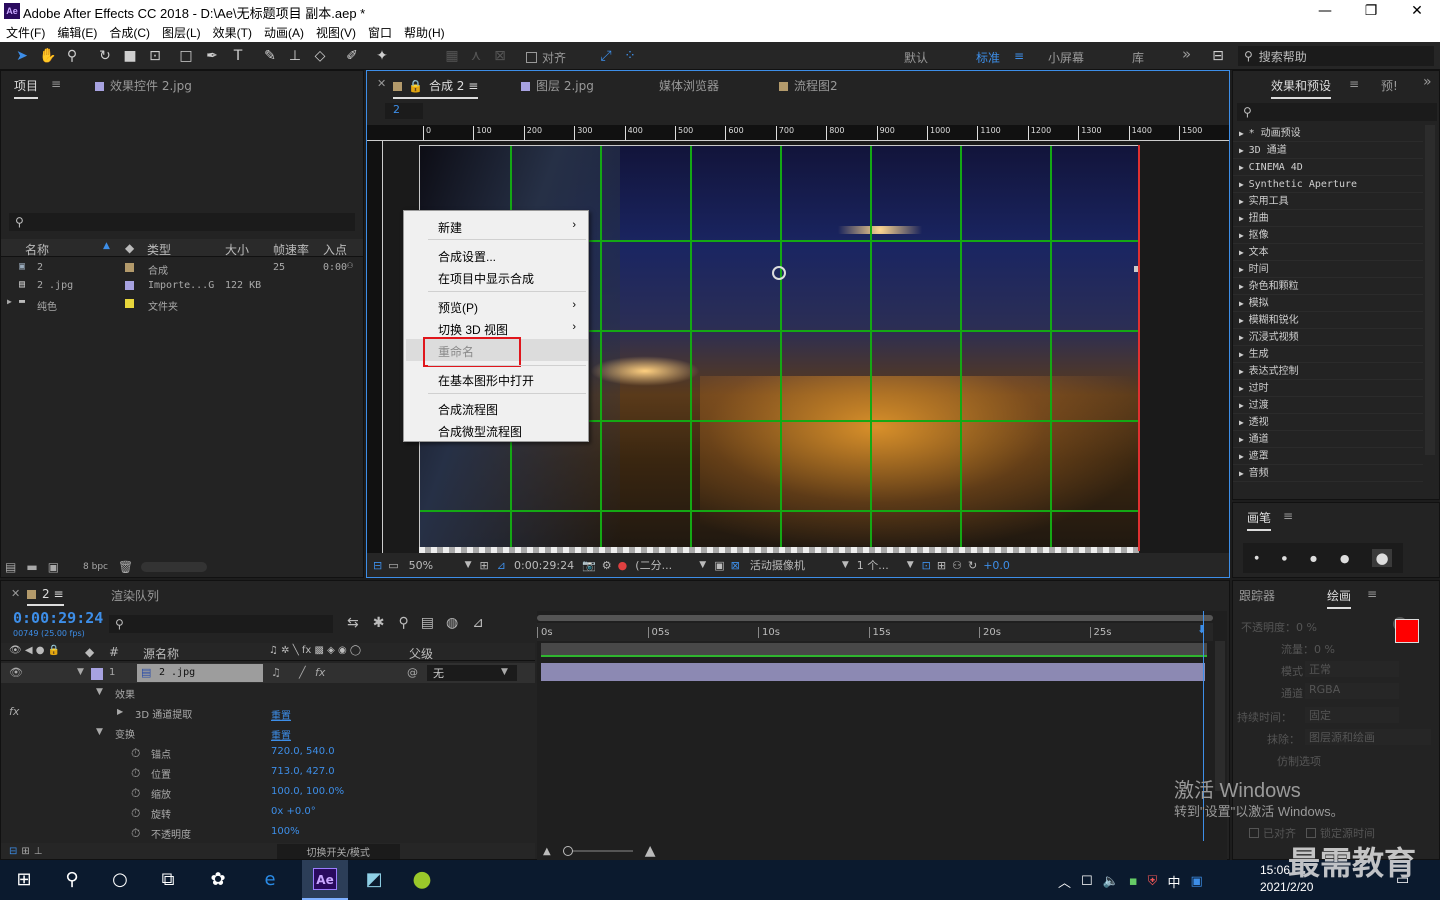 This screenshot has width=1440, height=900. I want to click on menu-layer: 图层(L), so click(181, 32).